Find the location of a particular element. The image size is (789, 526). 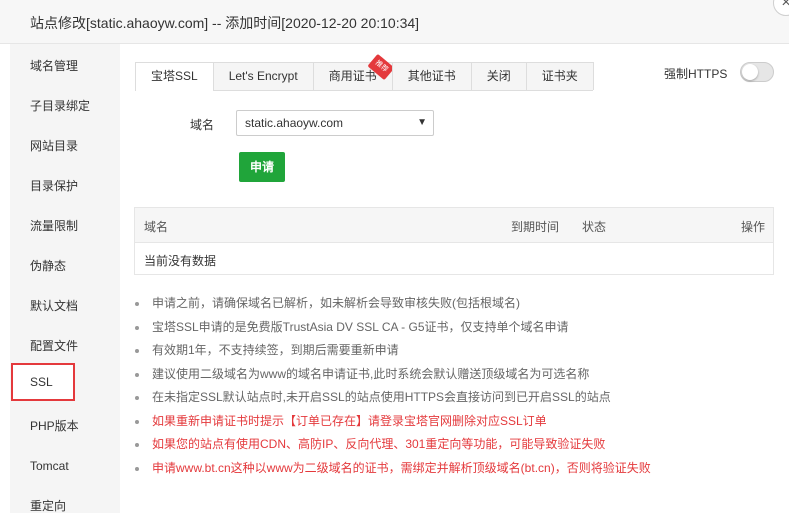

sidebar-item-default-doc: 默认文档 is located at coordinates (65, 306).